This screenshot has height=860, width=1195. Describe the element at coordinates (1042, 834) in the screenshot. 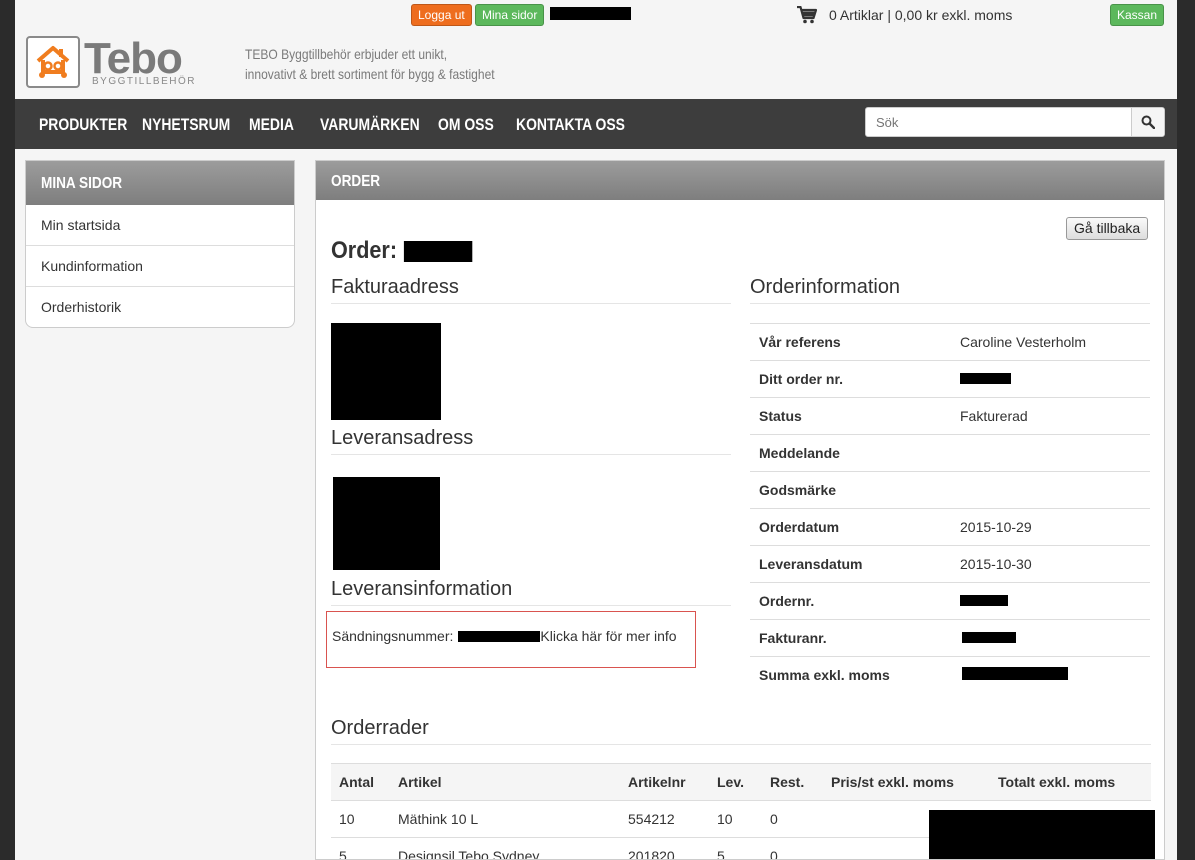

I see `redacted-prices` at that location.